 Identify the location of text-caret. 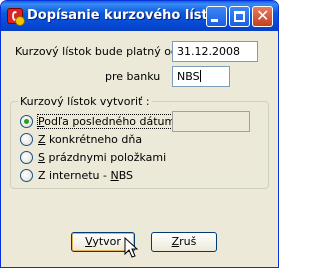
(200, 76).